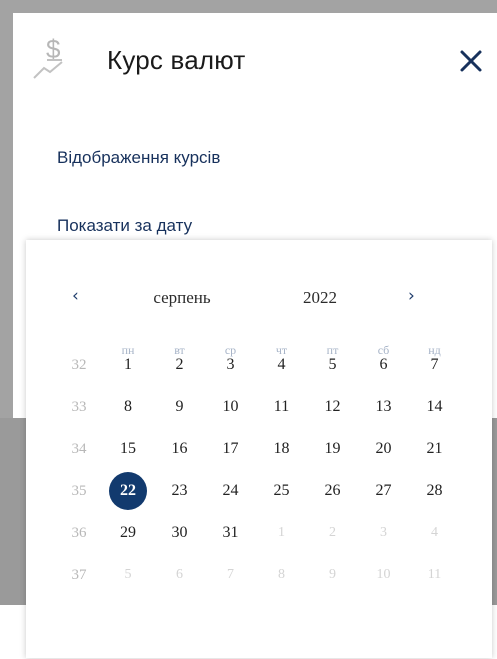  Describe the element at coordinates (79, 448) in the screenshot. I see `week-number: 34` at that location.